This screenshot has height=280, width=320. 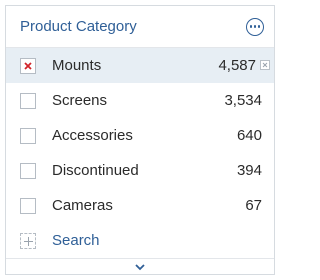 What do you see at coordinates (265, 65) in the screenshot?
I see `clear-selection-icon` at bounding box center [265, 65].